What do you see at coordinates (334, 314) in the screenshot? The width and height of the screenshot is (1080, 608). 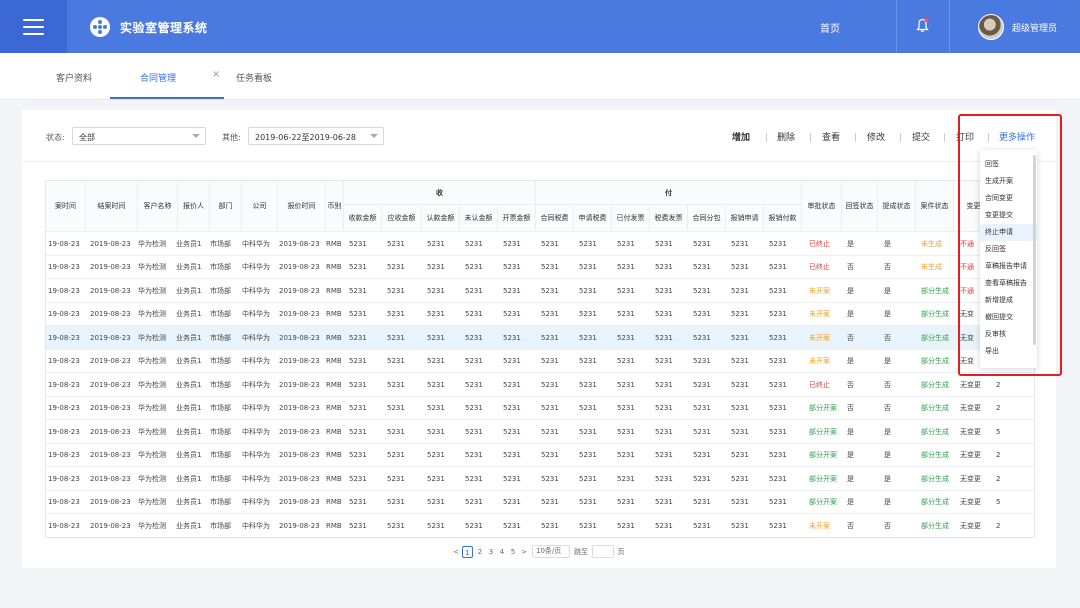 I see `table-cell: RMB` at bounding box center [334, 314].